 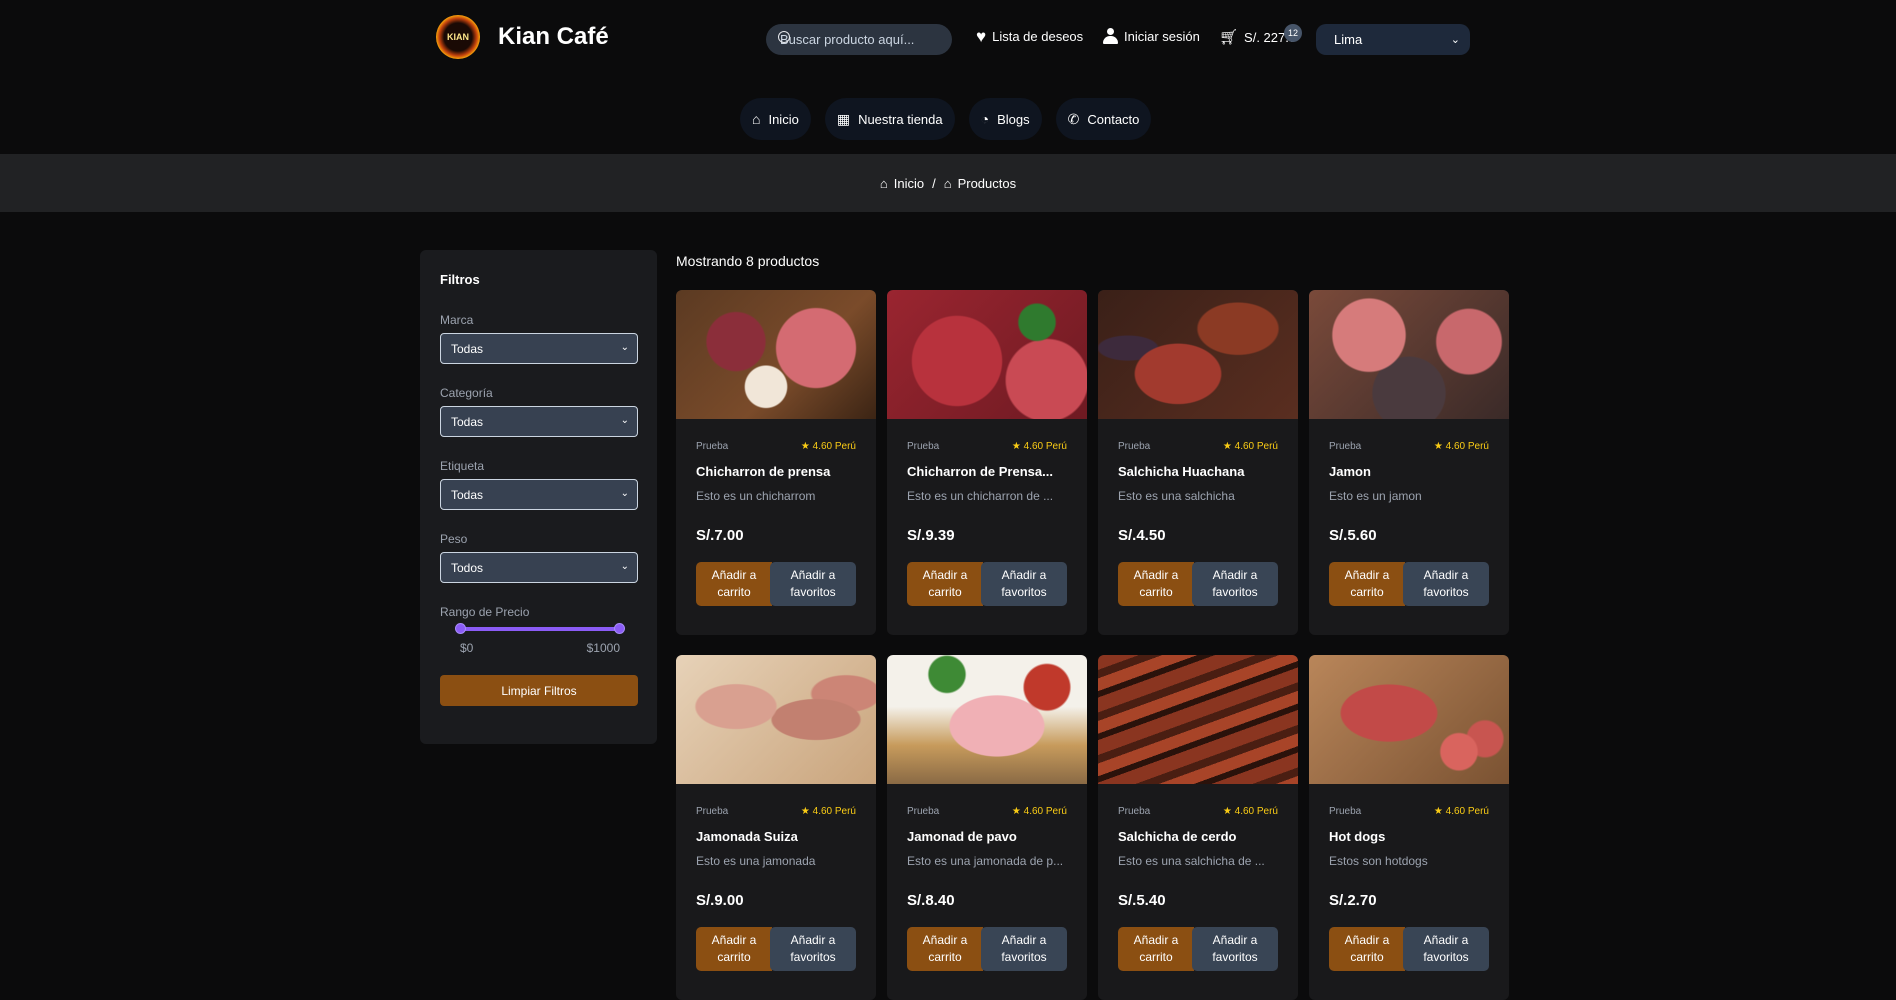 I want to click on product-name: Salchicha Huachana, so click(x=1198, y=471).